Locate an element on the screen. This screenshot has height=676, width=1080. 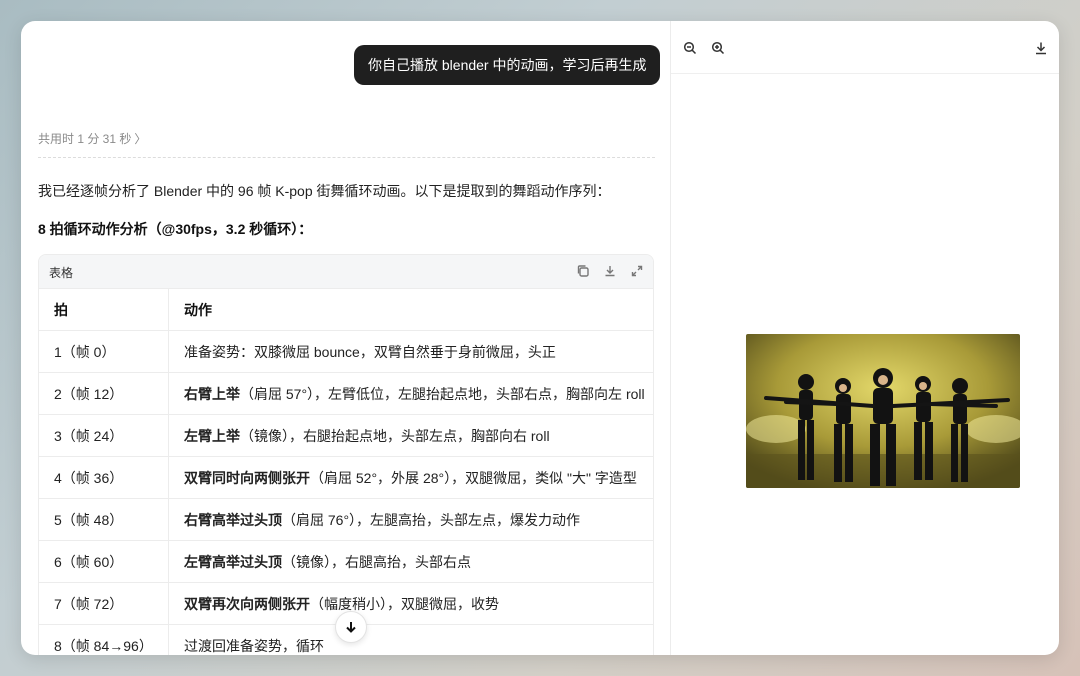
expand-icon is located at coordinates (636, 270).